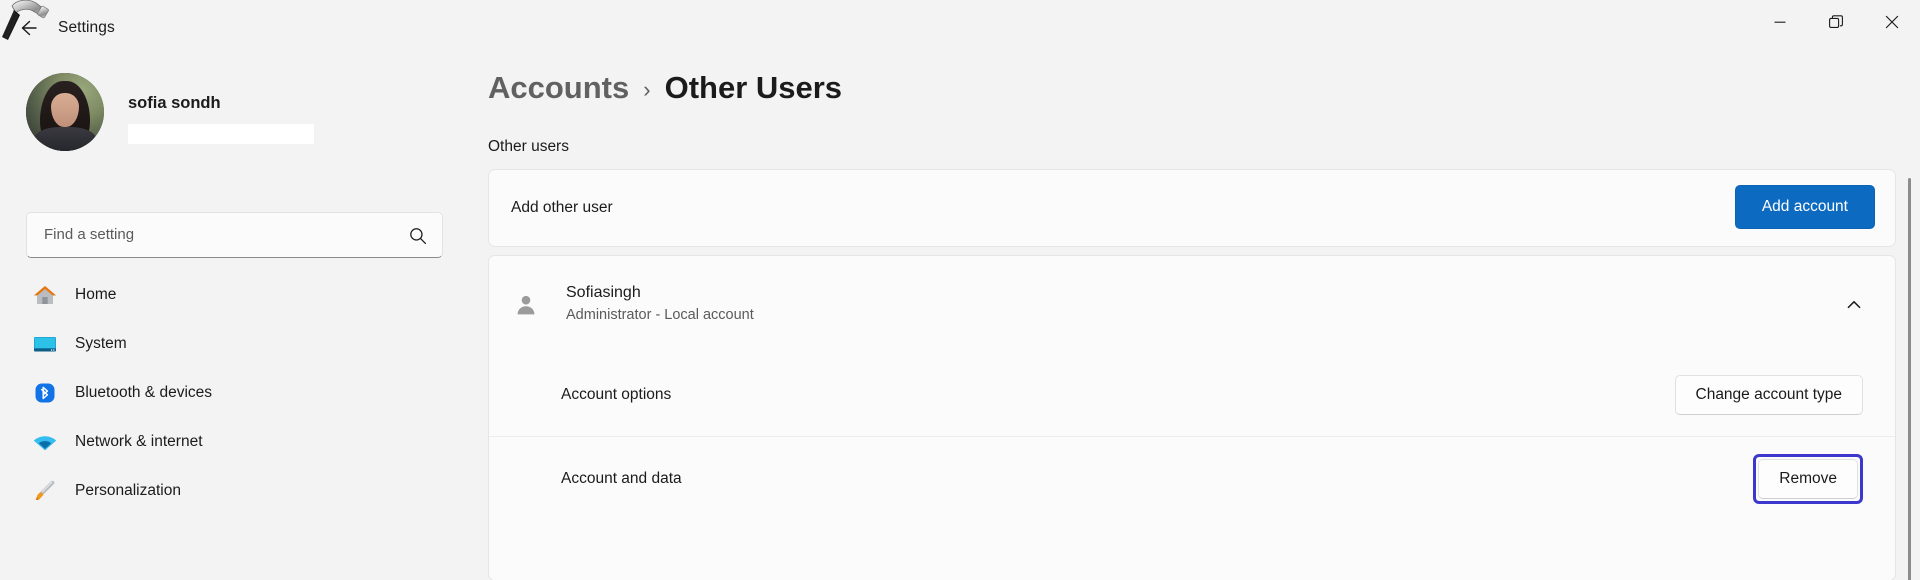 The width and height of the screenshot is (1920, 580). I want to click on sidebar-item-home: Home, so click(240, 294).